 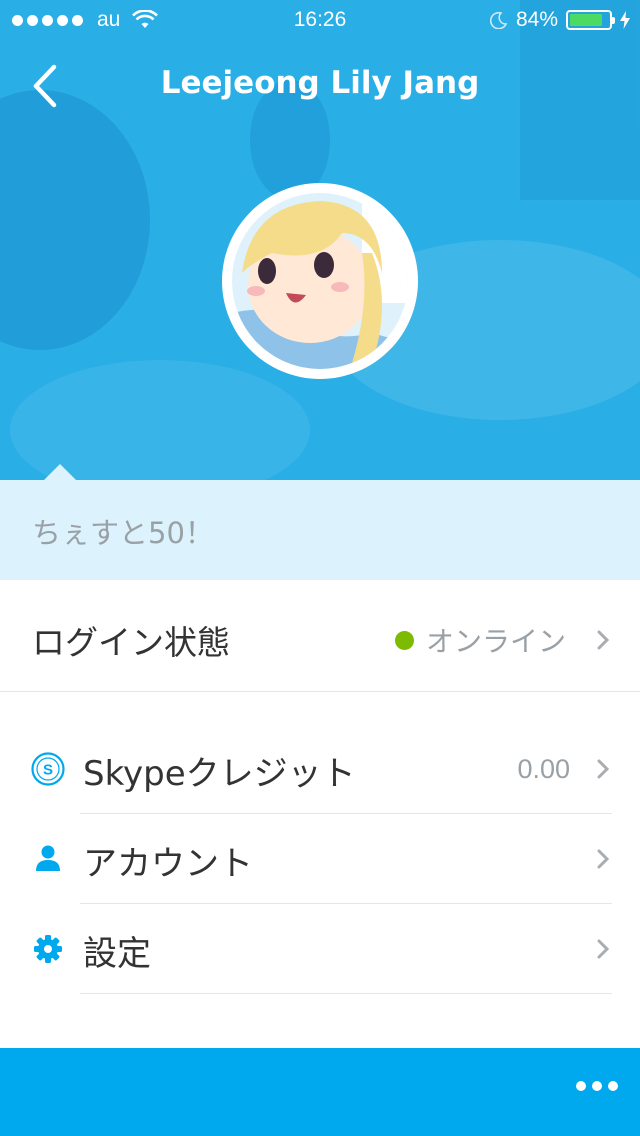 I want to click on avatar-image, so click(x=320, y=281).